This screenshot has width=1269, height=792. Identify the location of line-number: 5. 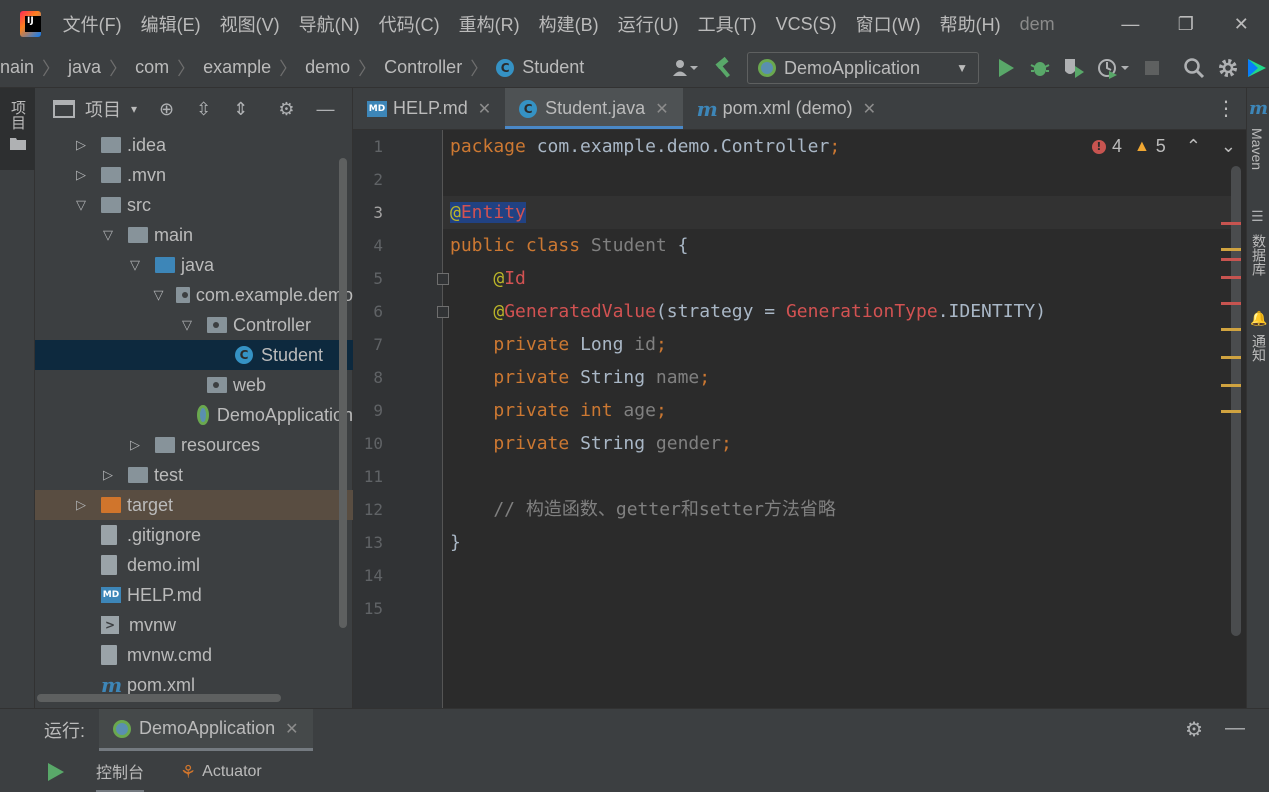
(368, 278).